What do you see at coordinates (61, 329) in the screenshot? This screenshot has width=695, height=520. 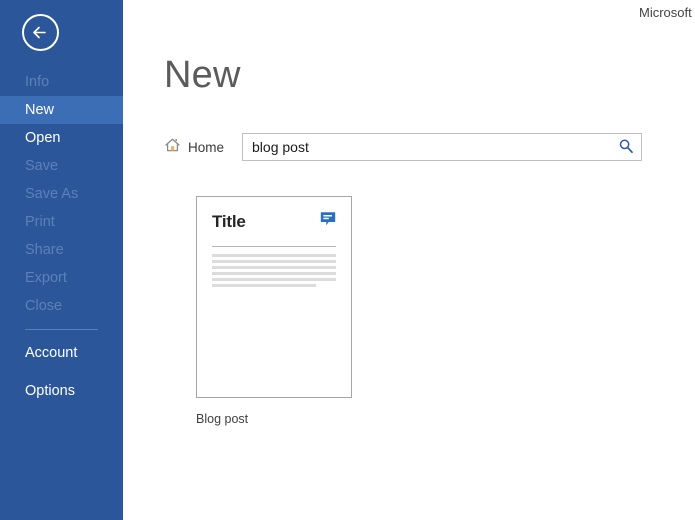 I see `sidebar-divider` at bounding box center [61, 329].